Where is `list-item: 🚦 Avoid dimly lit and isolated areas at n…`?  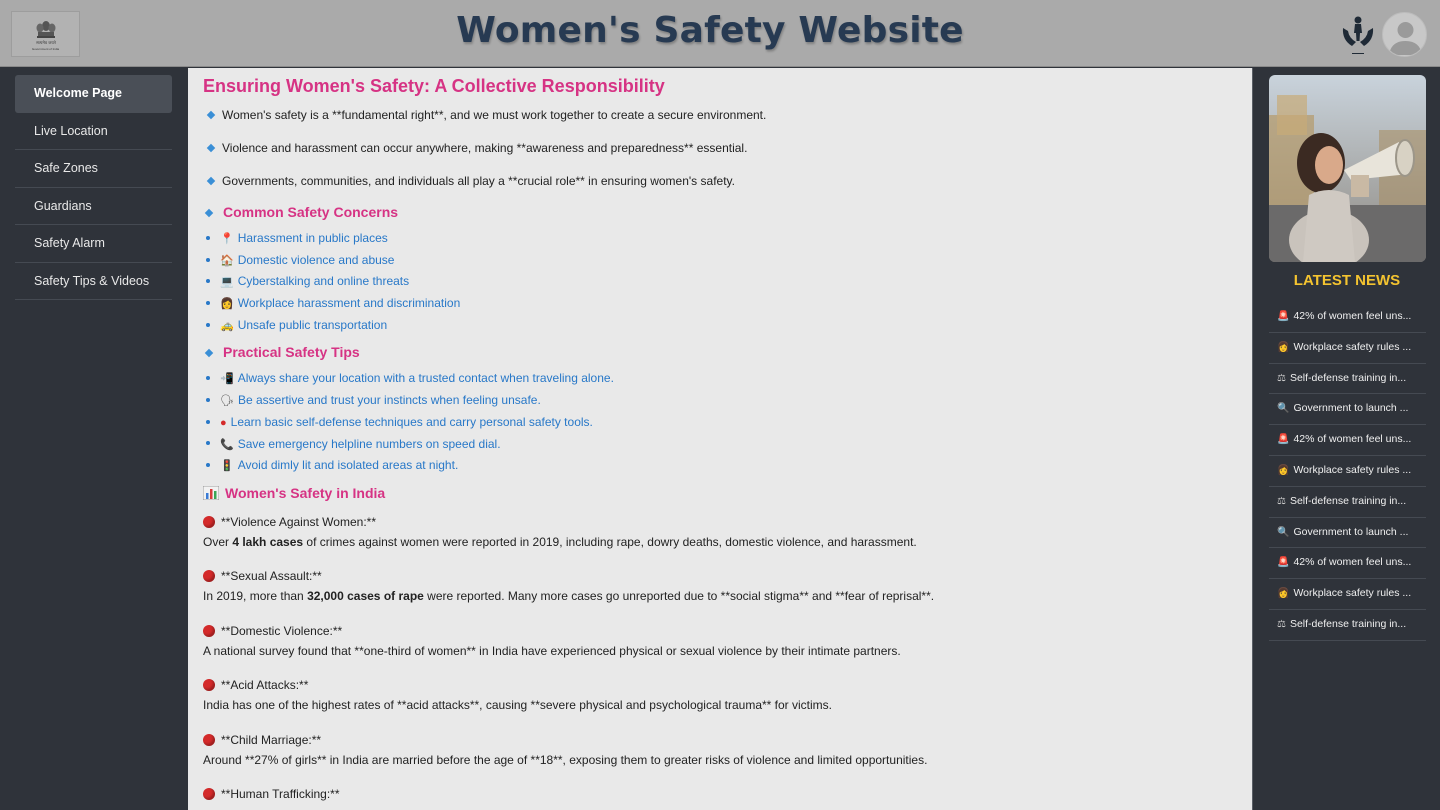
list-item: 🚦 Avoid dimly lit and isolated areas at n… is located at coordinates (728, 466).